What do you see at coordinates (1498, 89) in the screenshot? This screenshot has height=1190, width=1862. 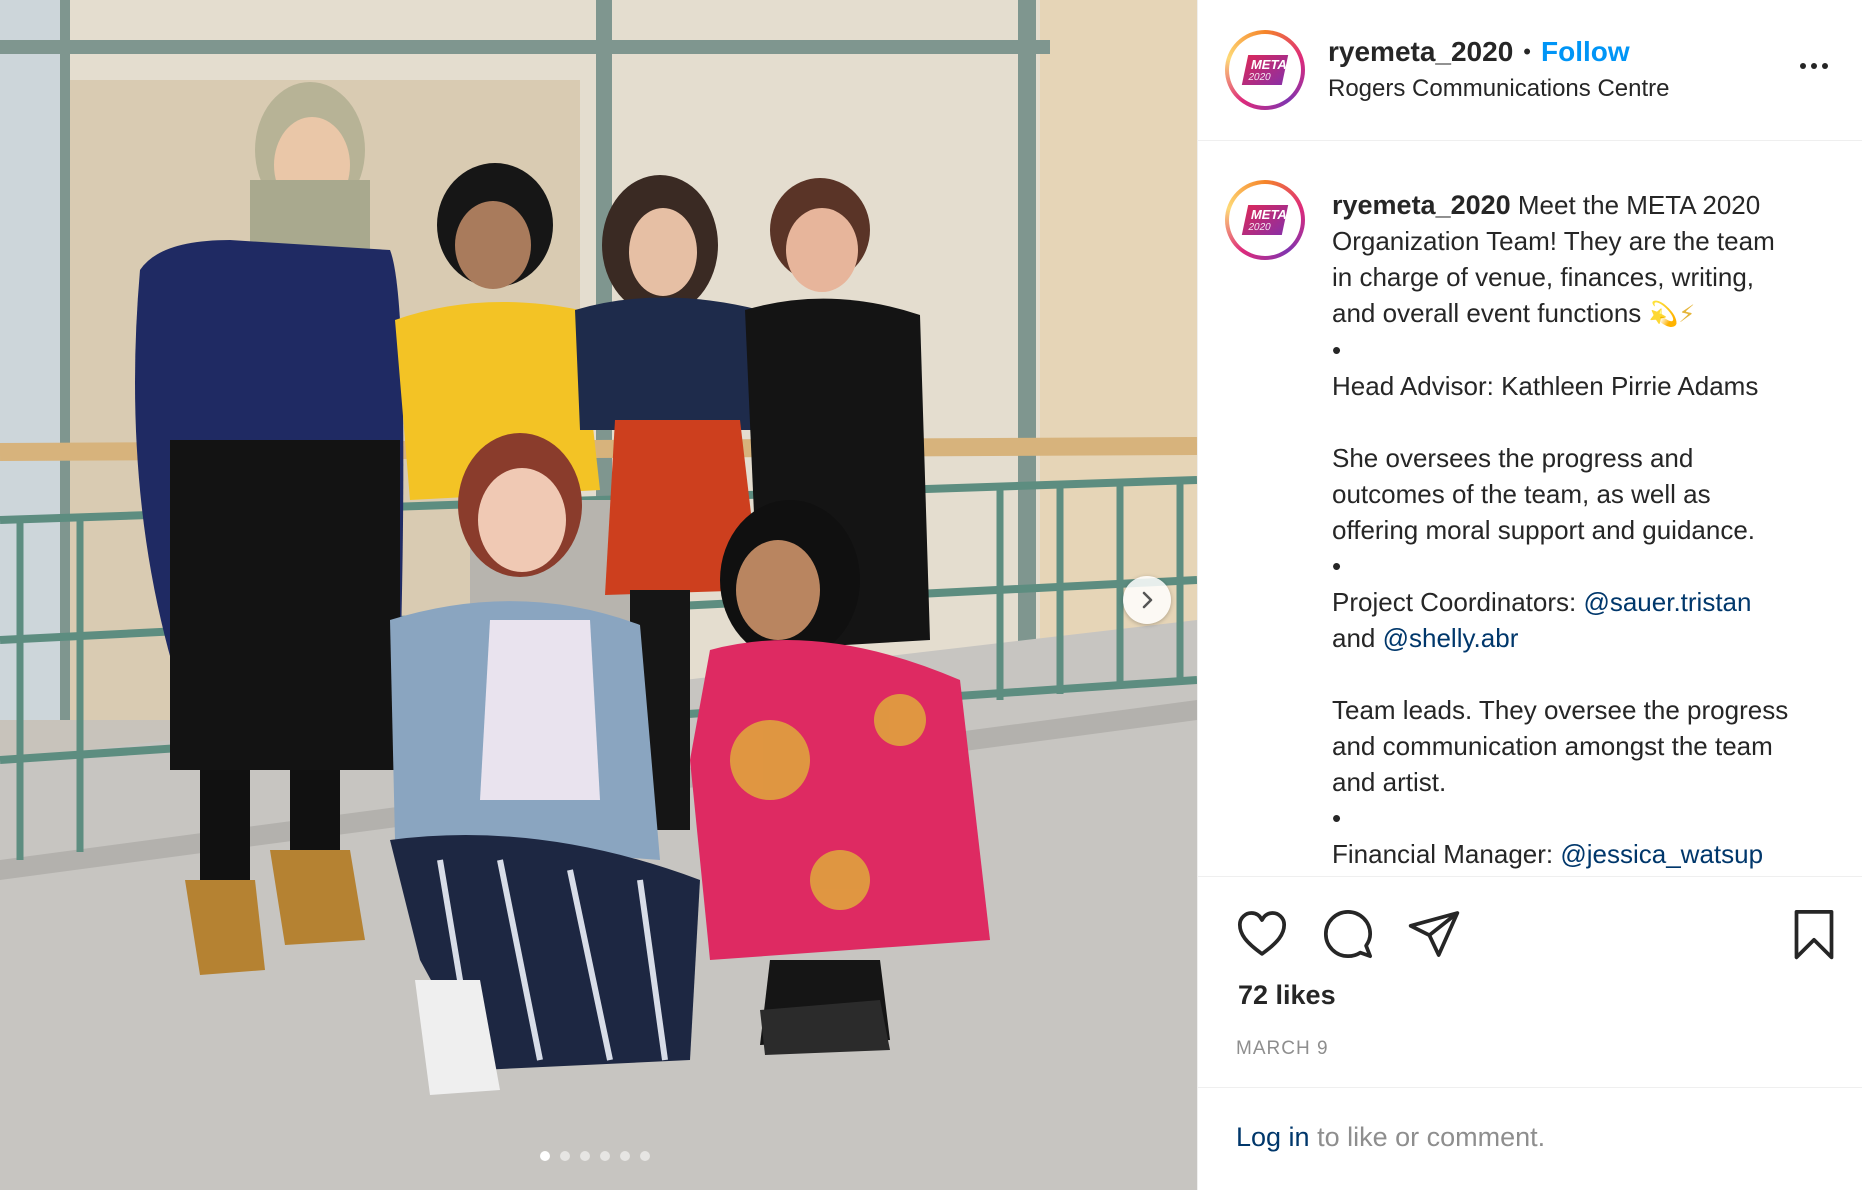 I see `location-link: Rogers Communications Centre` at bounding box center [1498, 89].